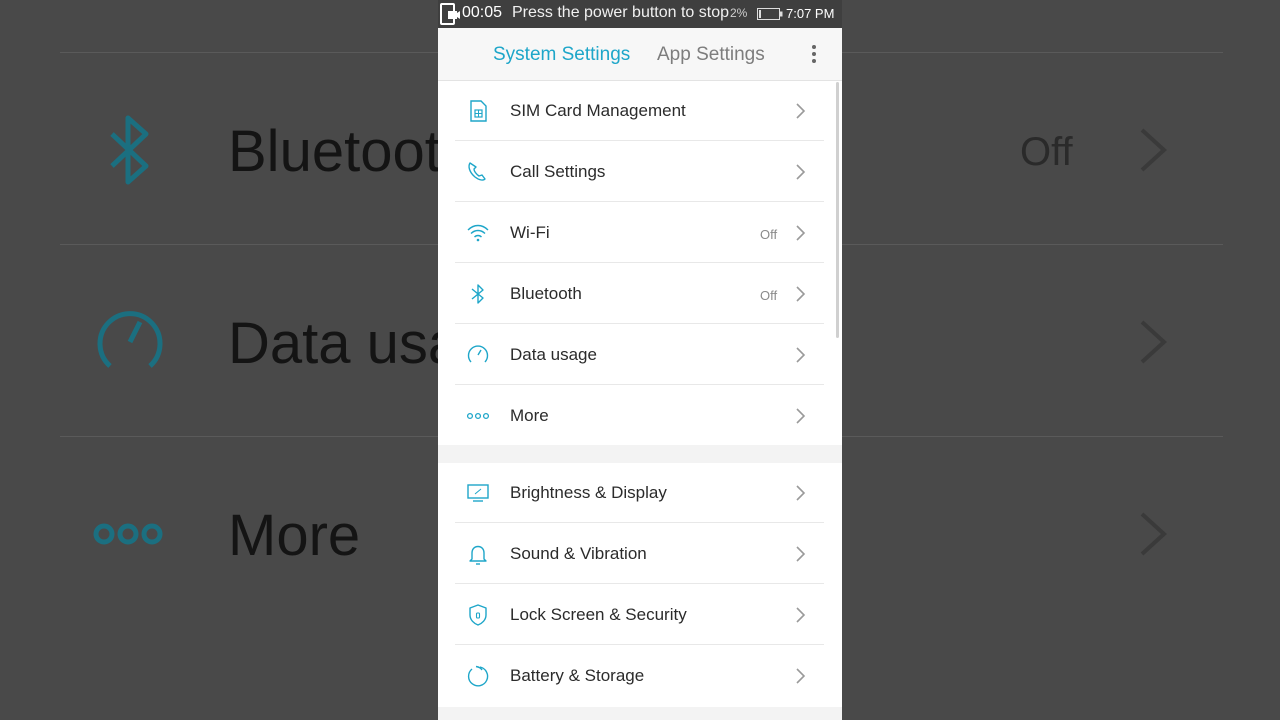 The image size is (1280, 720). Describe the element at coordinates (478, 555) in the screenshot. I see `bell-icon` at that location.